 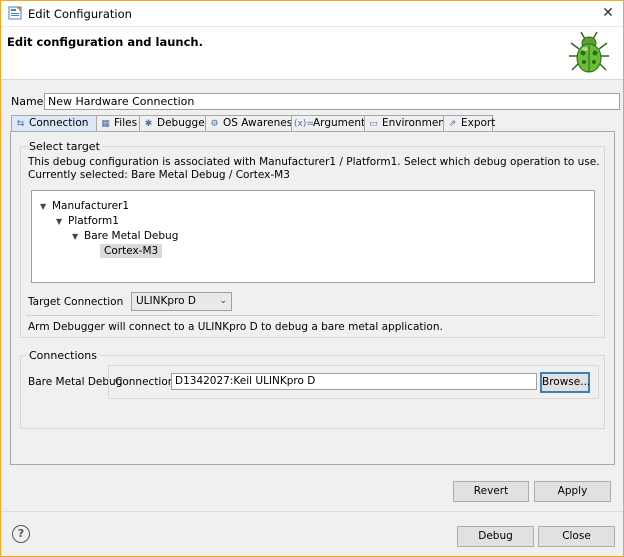 I want to click on tree-node-manufacturer: ▼ Manufacturer1, so click(x=84, y=206).